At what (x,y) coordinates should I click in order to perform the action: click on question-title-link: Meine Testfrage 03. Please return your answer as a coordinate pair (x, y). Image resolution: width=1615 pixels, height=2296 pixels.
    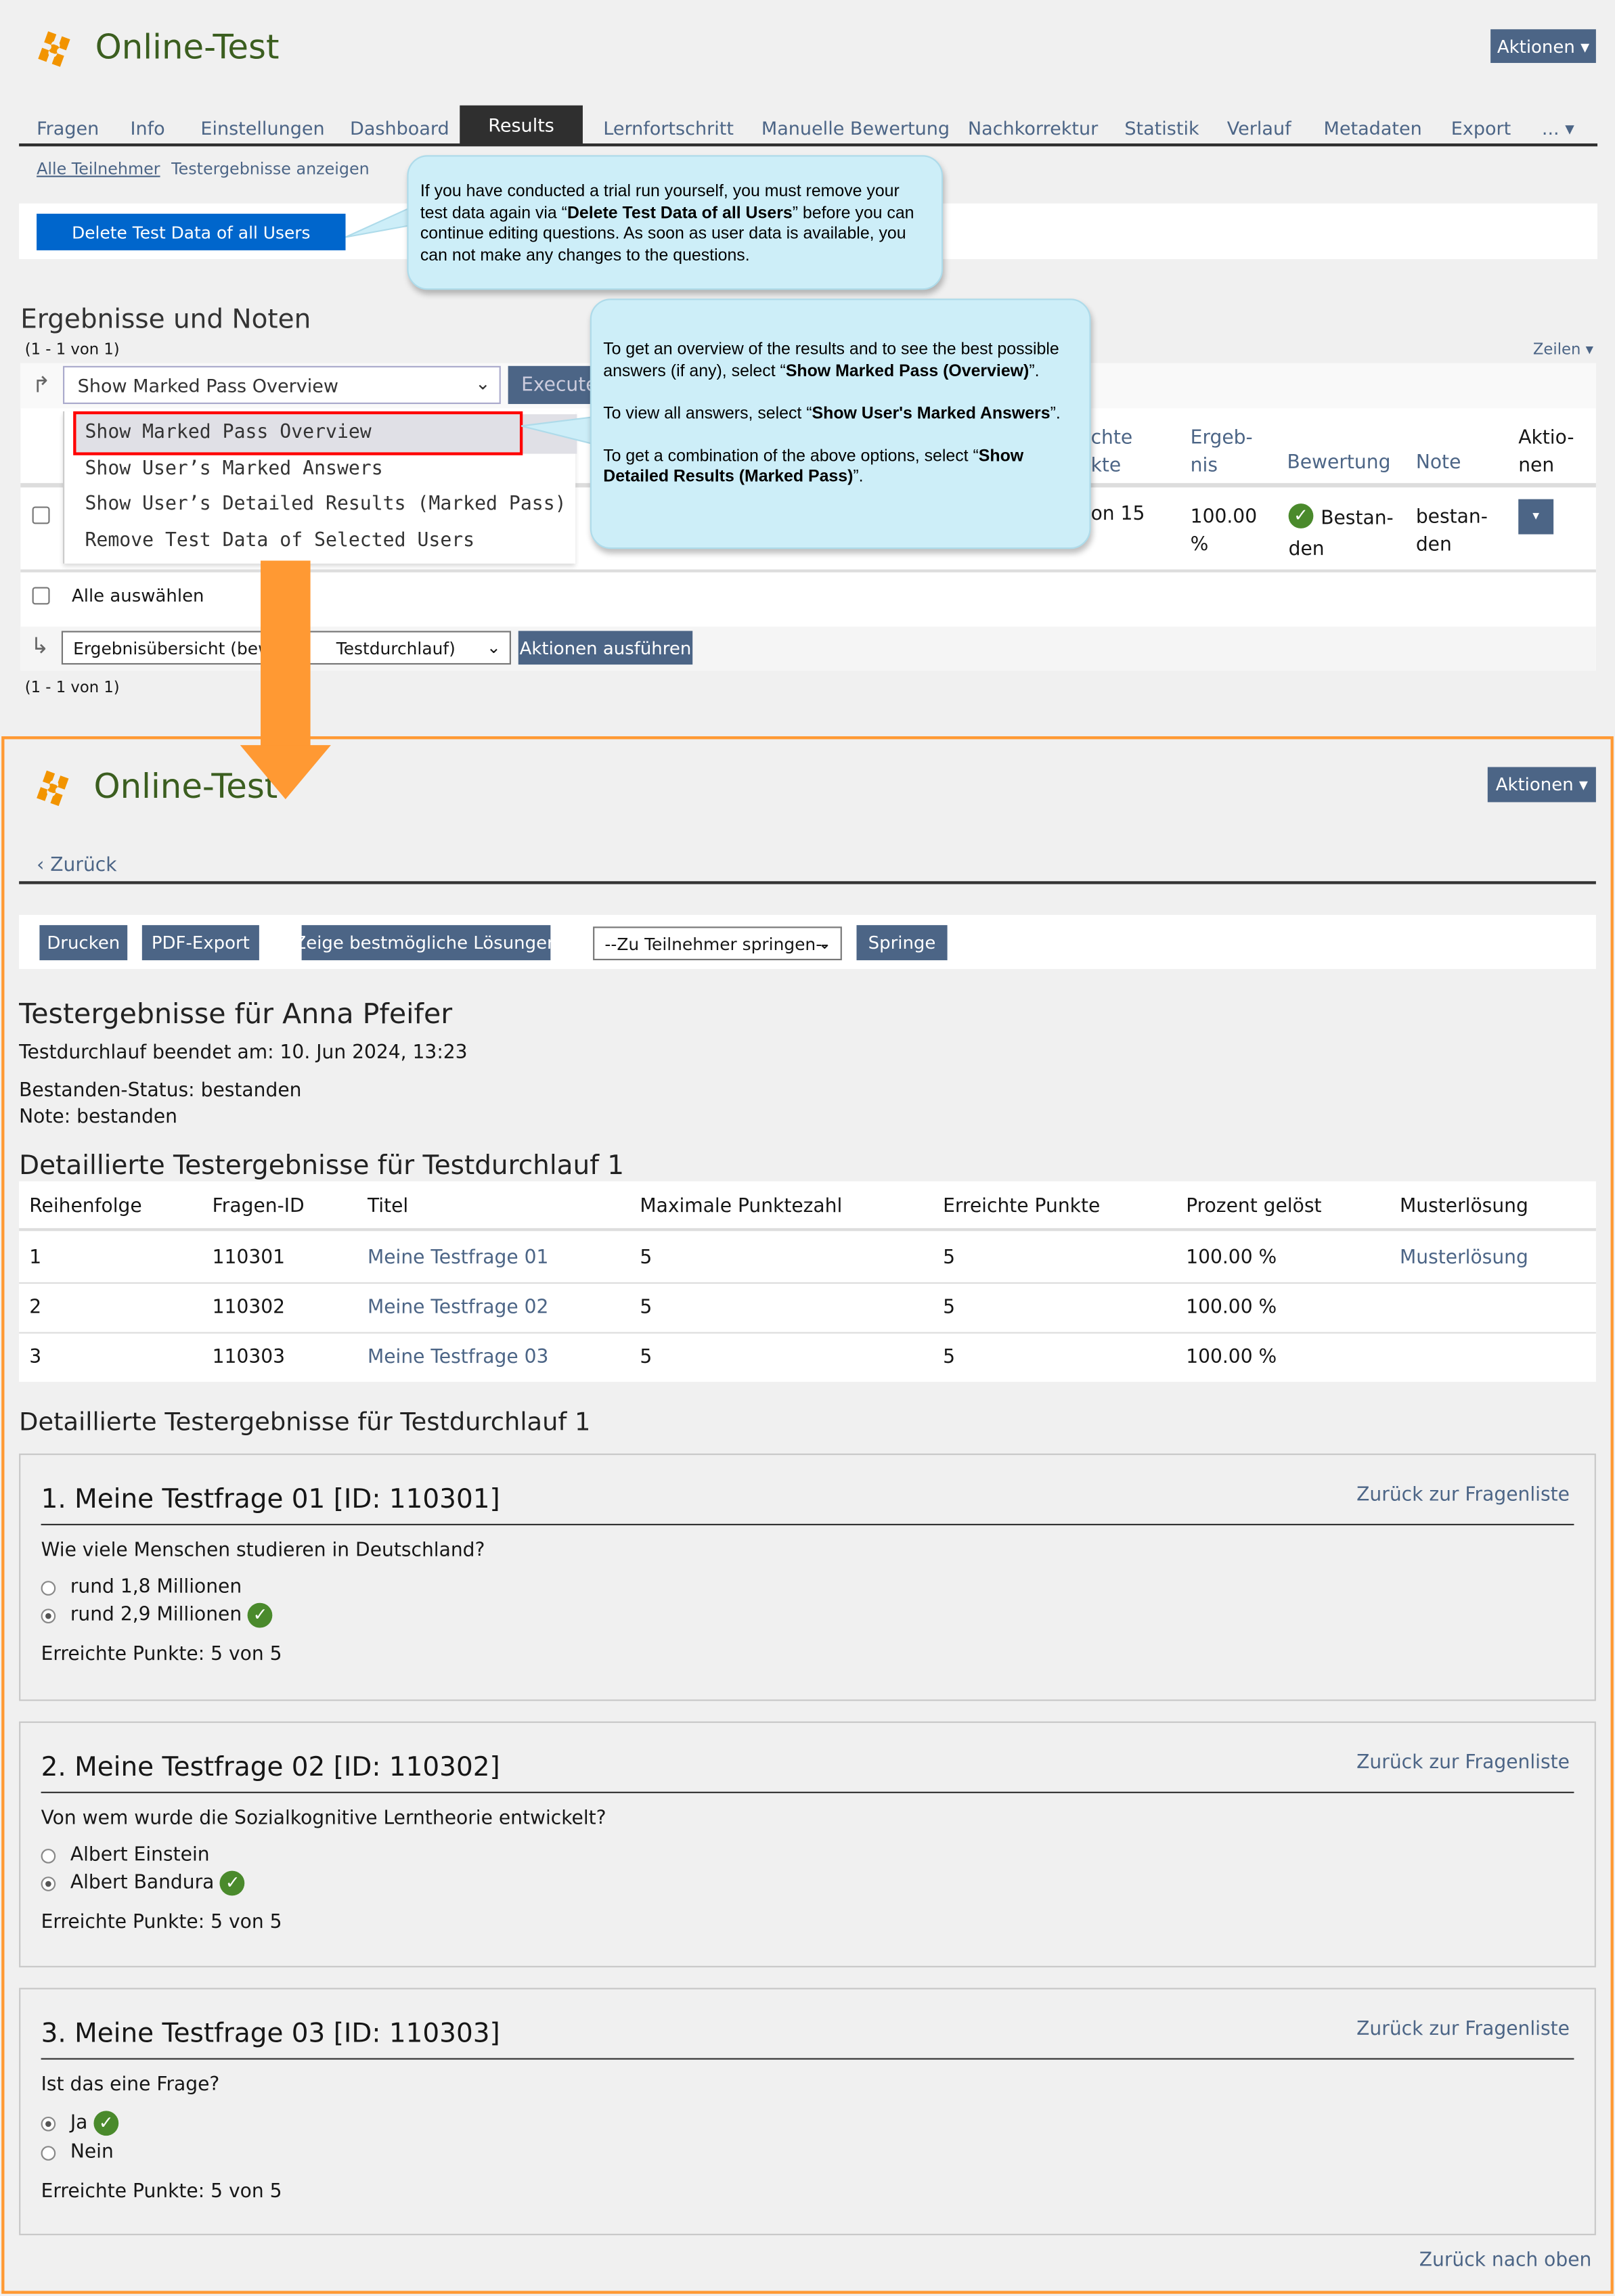
    Looking at the image, I should click on (458, 1357).